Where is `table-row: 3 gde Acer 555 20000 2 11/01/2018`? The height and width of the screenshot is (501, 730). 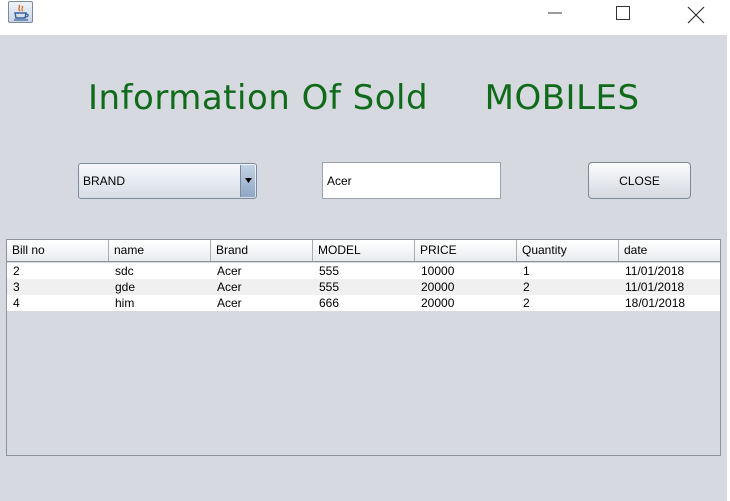
table-row: 3 gde Acer 555 20000 2 11/01/2018 is located at coordinates (363, 287).